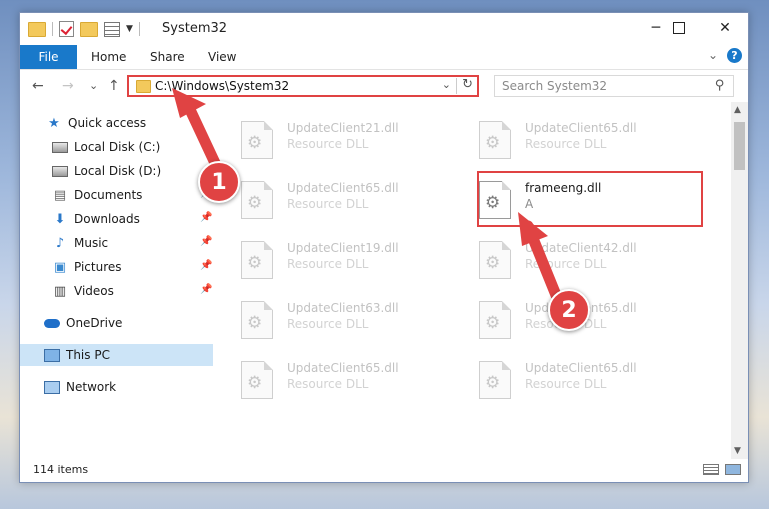  I want to click on scroll-up-icon: ▲, so click(737, 110).